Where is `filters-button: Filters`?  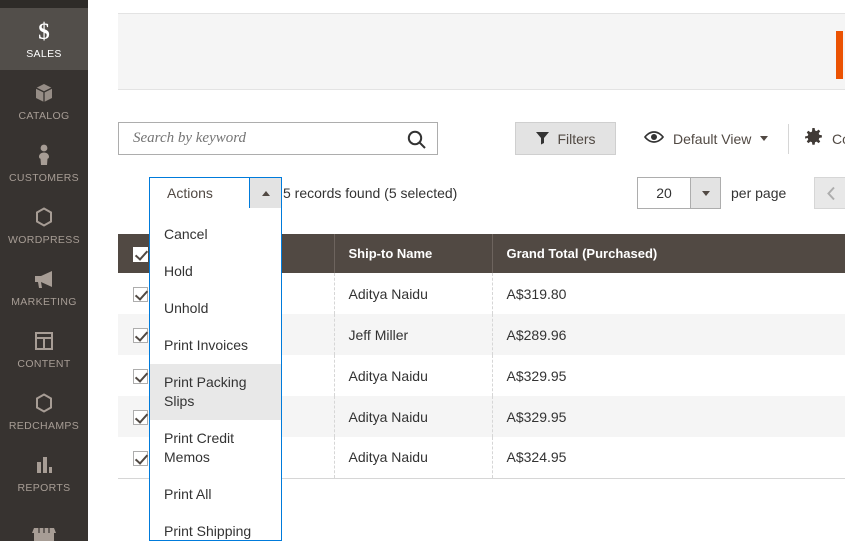
filters-button: Filters is located at coordinates (565, 138).